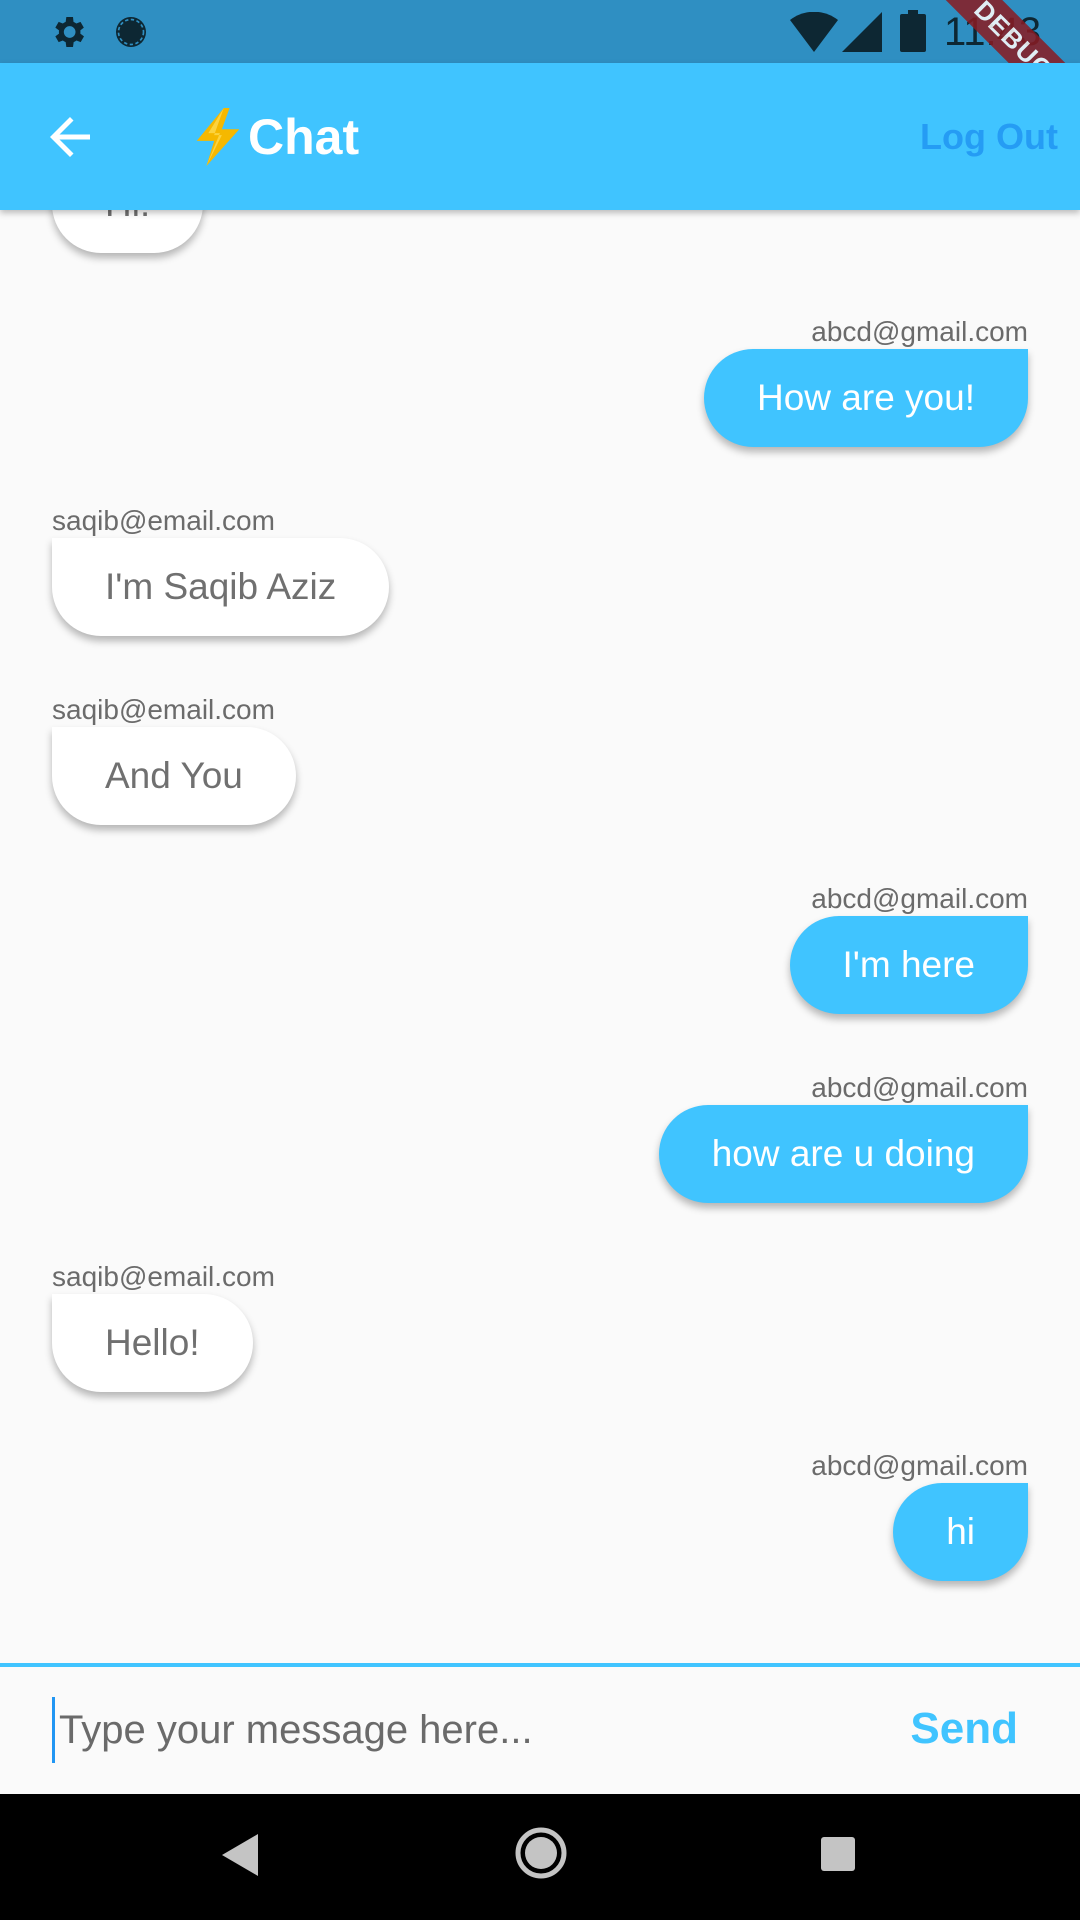  What do you see at coordinates (540, 31) in the screenshot?
I see `status-bar: 11:43 DEBUG` at bounding box center [540, 31].